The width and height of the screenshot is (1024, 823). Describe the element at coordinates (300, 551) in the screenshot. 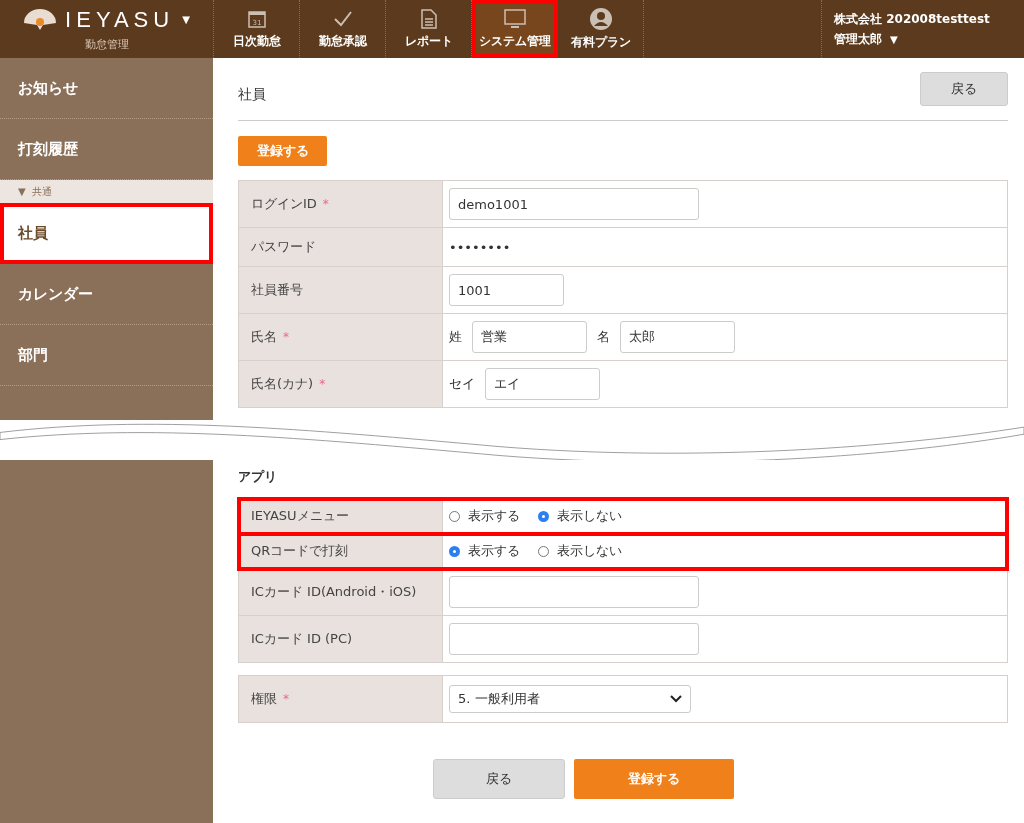

I see `label-text: QRコードで打刻` at that location.